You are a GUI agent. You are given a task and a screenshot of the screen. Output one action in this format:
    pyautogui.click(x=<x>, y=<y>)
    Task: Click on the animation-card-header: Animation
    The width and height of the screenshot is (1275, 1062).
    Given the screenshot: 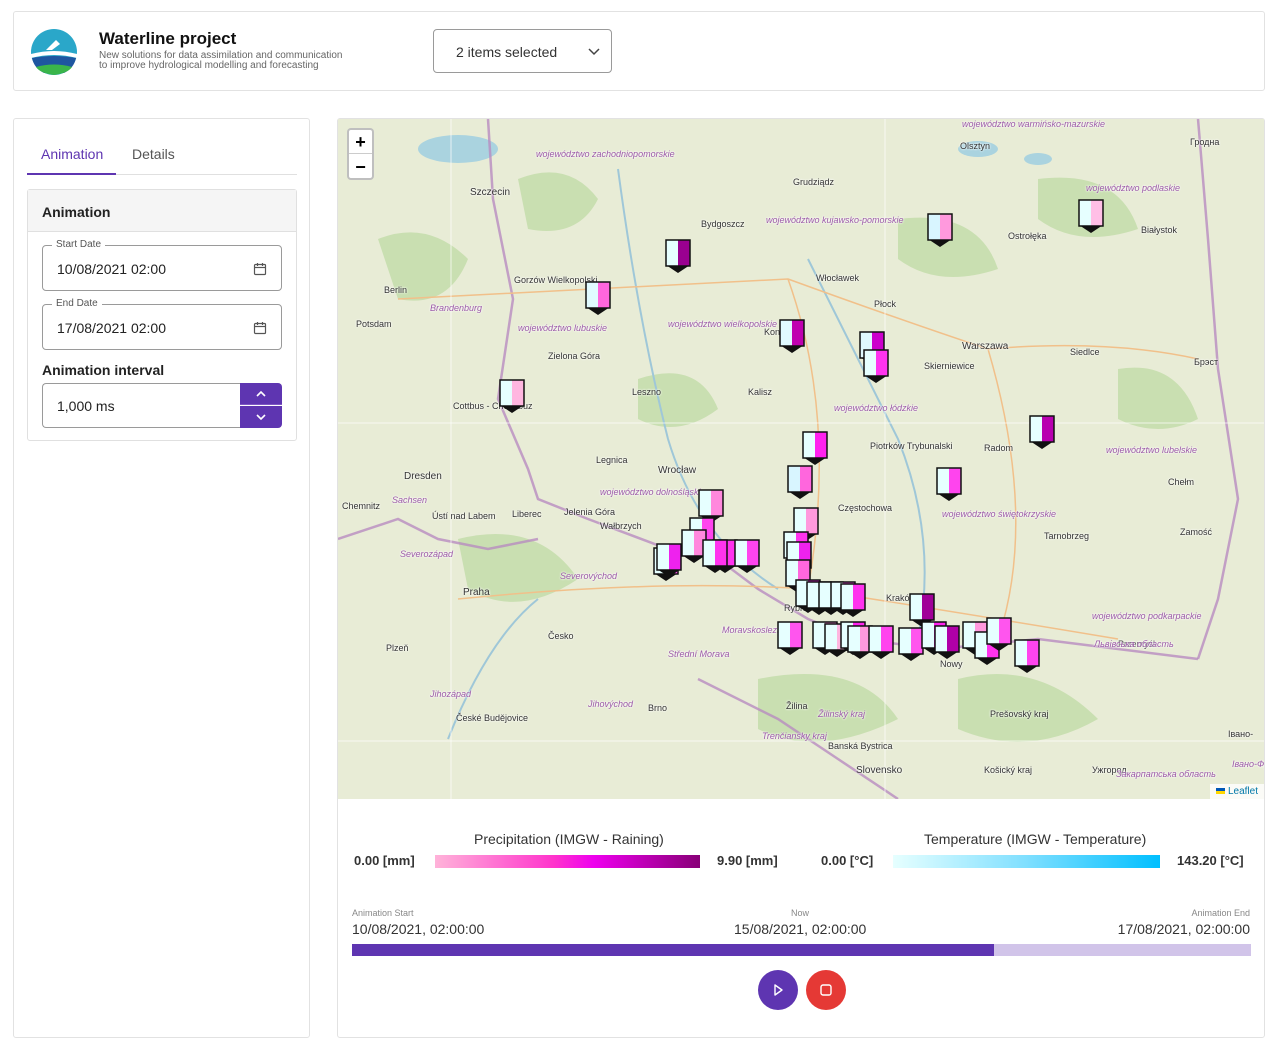 What is the action you would take?
    pyautogui.click(x=162, y=211)
    